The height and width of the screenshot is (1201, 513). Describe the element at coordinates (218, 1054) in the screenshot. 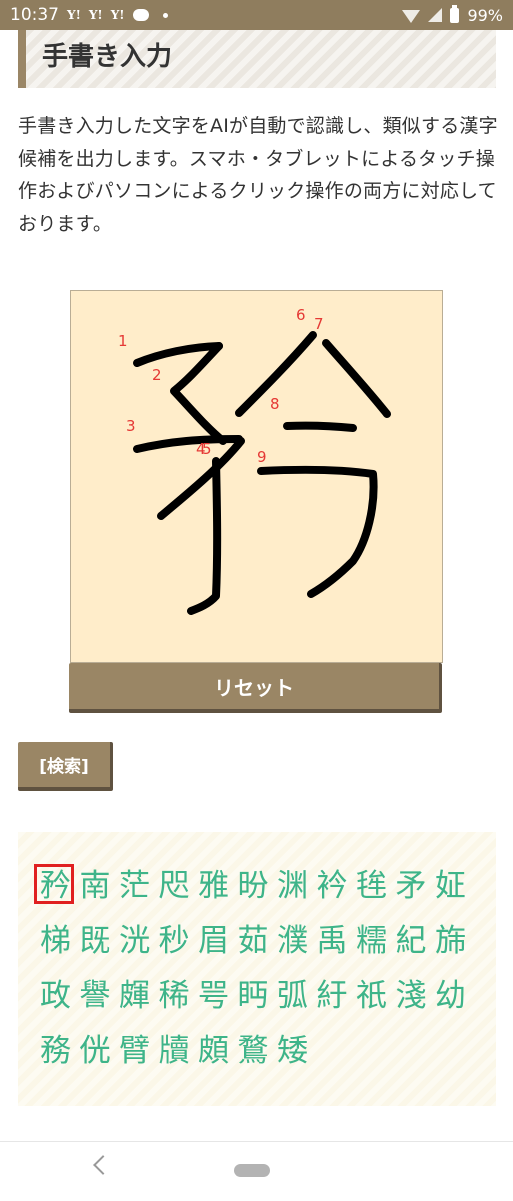

I see `kanji-candidate: 頗` at that location.